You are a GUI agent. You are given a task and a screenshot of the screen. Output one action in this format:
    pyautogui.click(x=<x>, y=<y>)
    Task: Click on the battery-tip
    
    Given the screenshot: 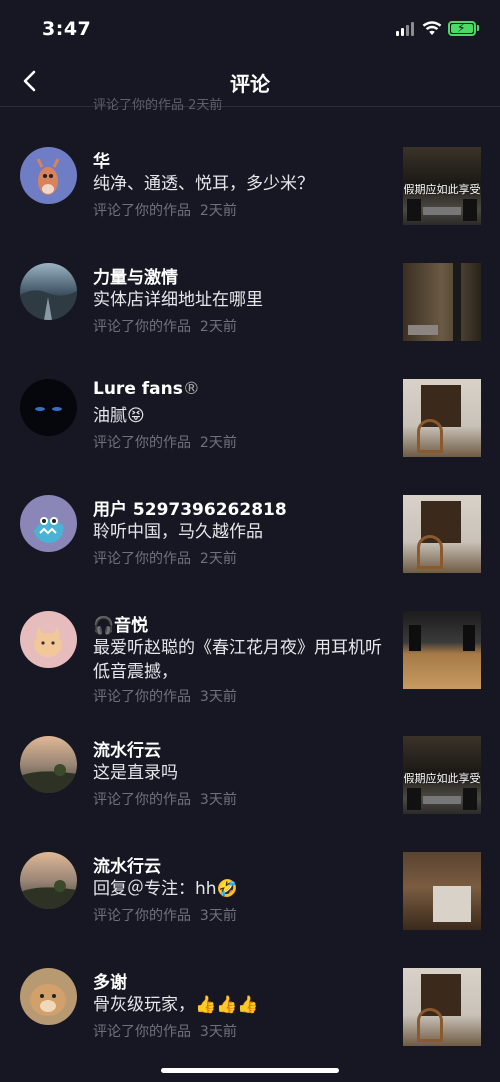 What is the action you would take?
    pyautogui.click(x=478, y=28)
    